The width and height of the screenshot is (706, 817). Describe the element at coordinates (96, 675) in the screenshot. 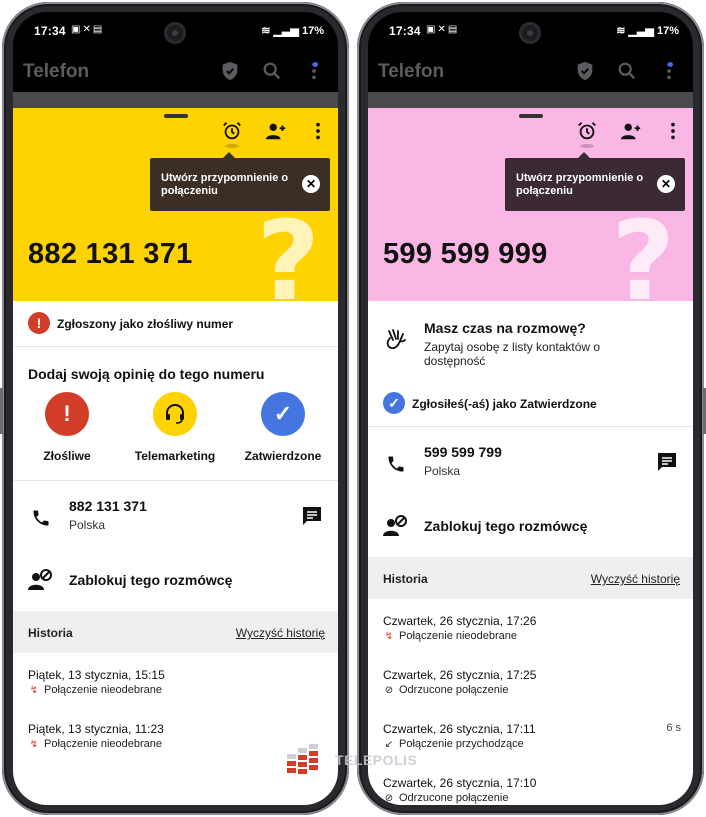

I see `history-date: Piątek, 13 stycznia, 15:15` at that location.